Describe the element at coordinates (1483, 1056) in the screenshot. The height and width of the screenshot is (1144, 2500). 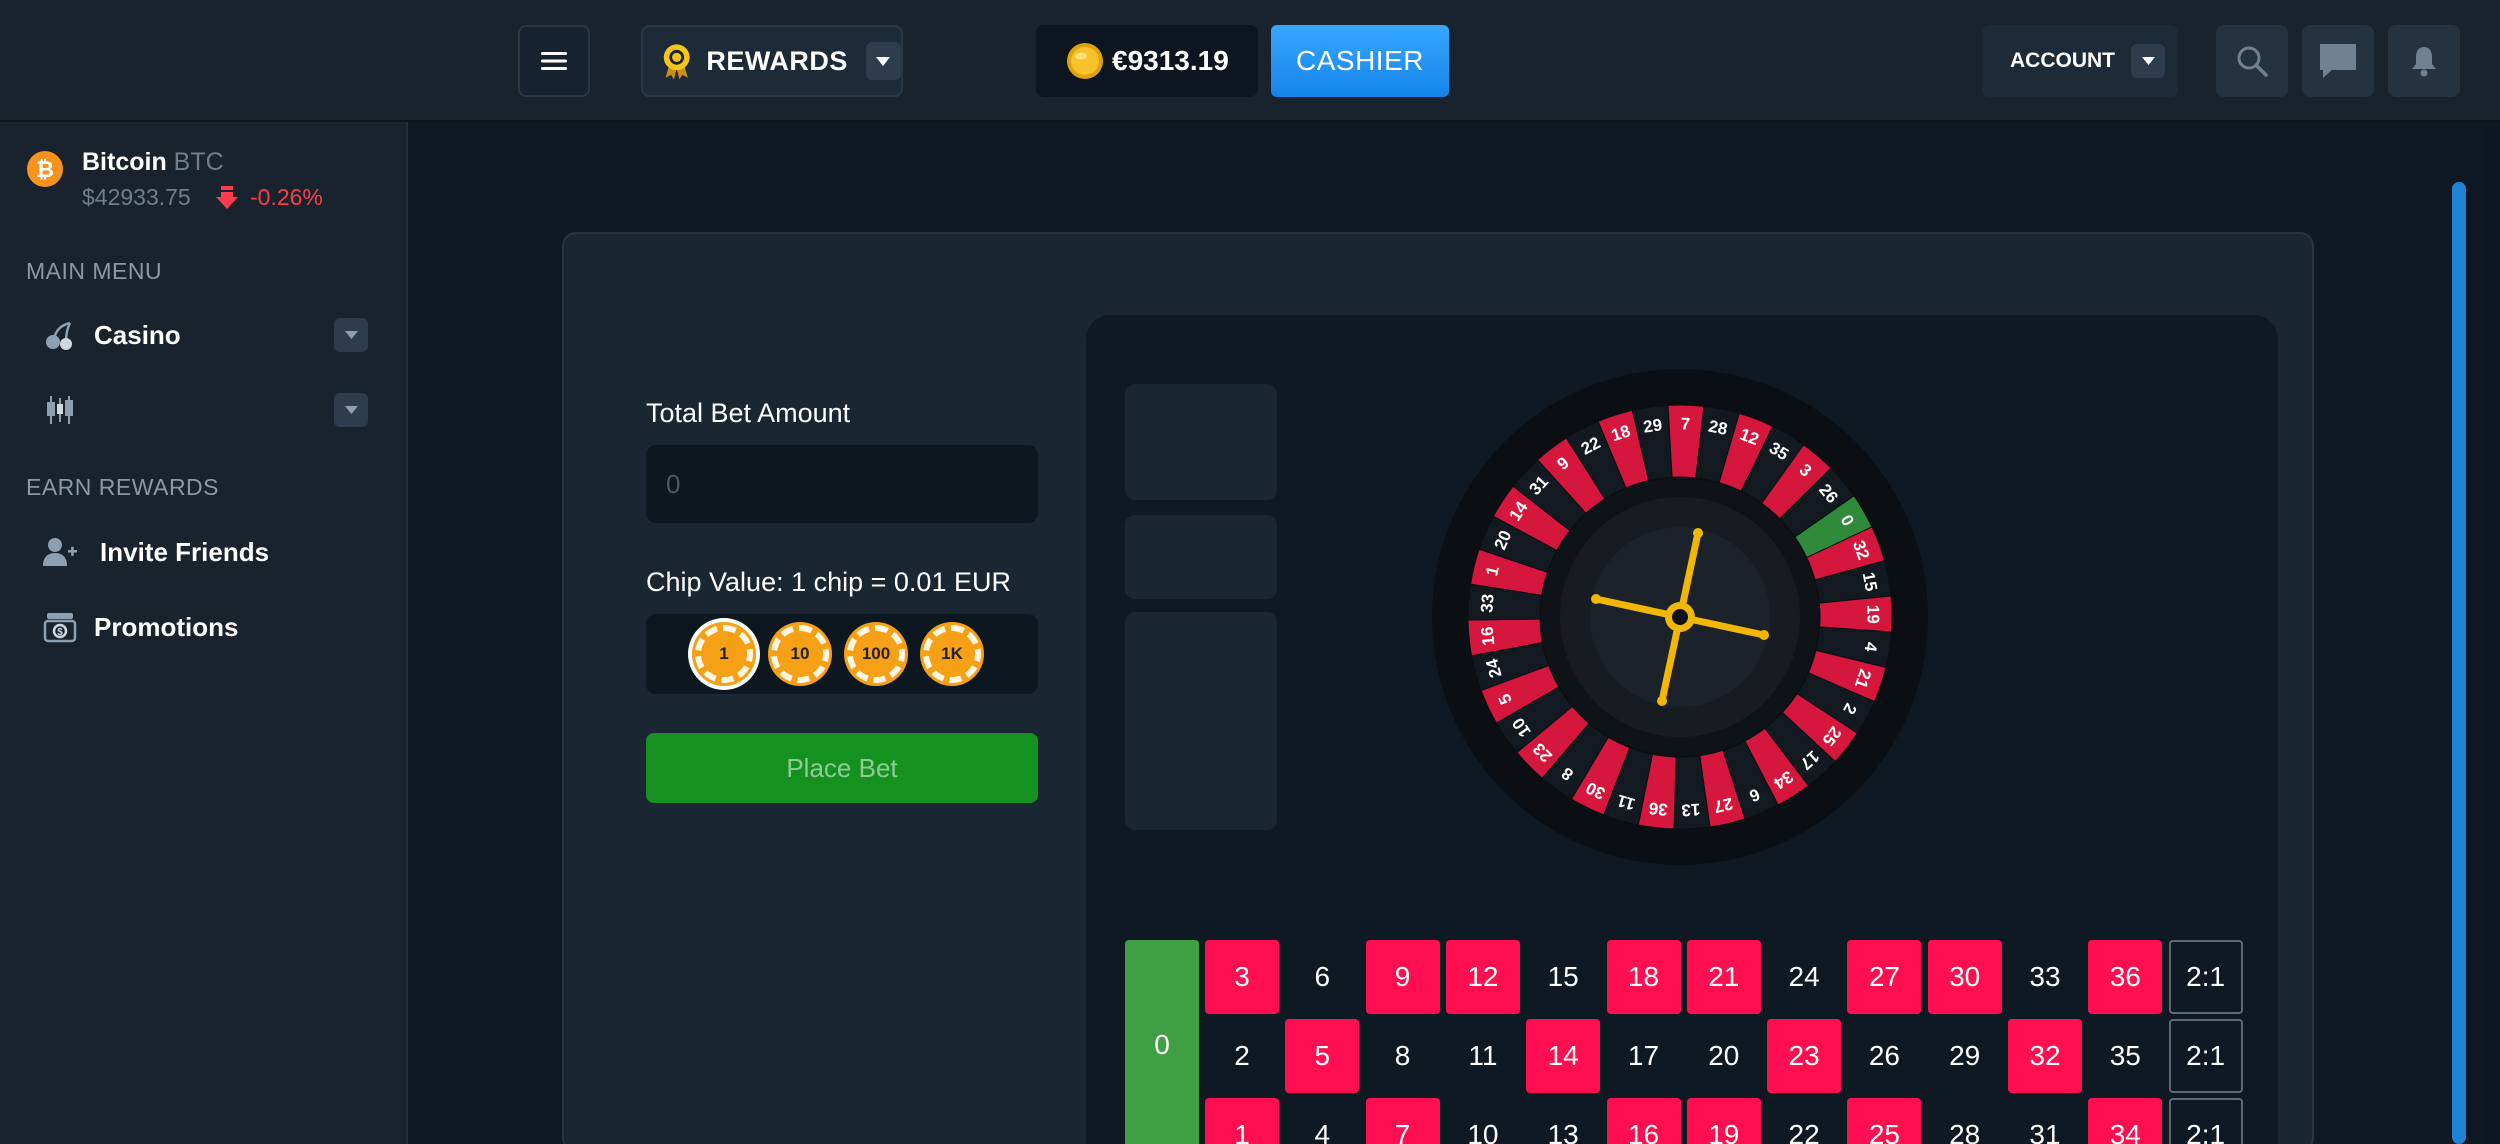
I see `bet-cell-11: 11` at that location.